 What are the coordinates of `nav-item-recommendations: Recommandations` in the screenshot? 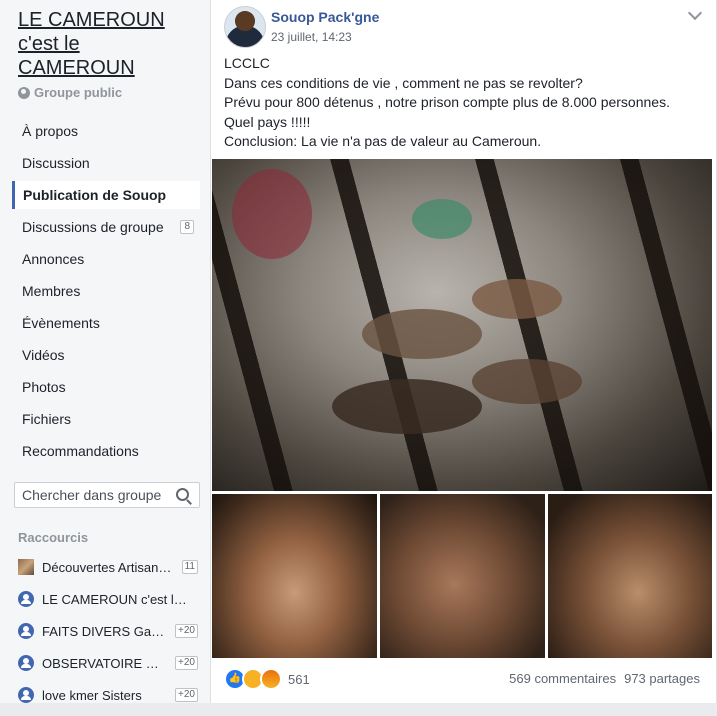 It's located at (106, 451).